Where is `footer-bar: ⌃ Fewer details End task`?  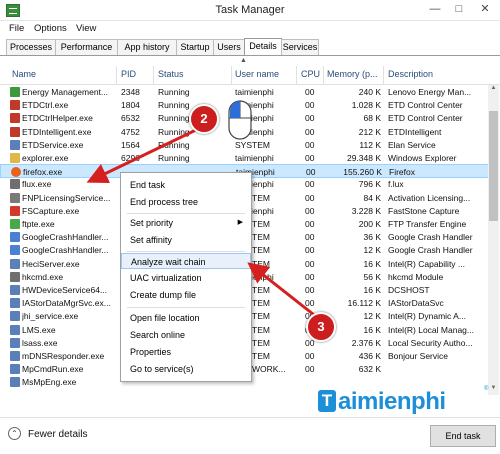 footer-bar: ⌃ Fewer details End task is located at coordinates (250, 435).